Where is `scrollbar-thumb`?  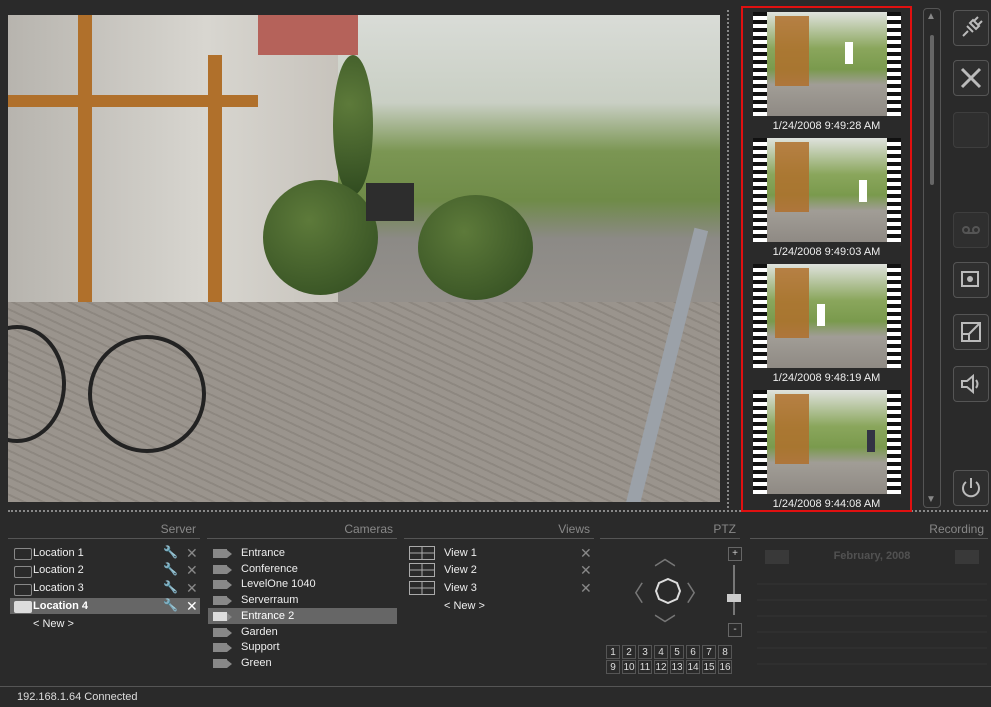
scrollbar-thumb is located at coordinates (932, 110).